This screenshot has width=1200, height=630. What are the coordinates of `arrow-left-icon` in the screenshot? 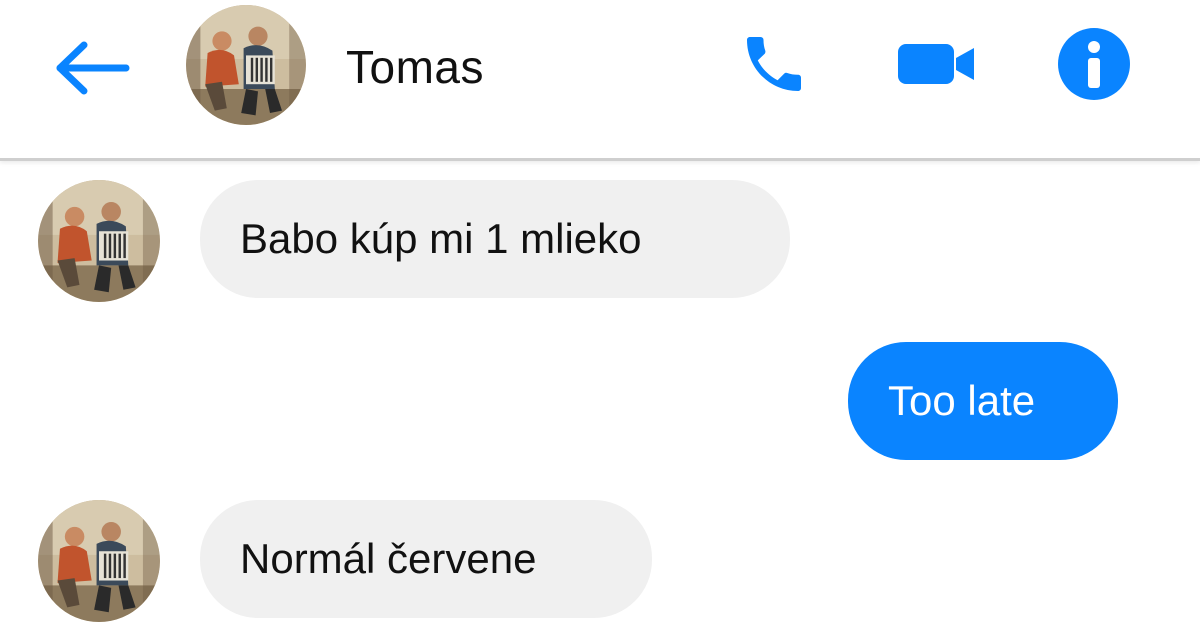 It's located at (93, 68).